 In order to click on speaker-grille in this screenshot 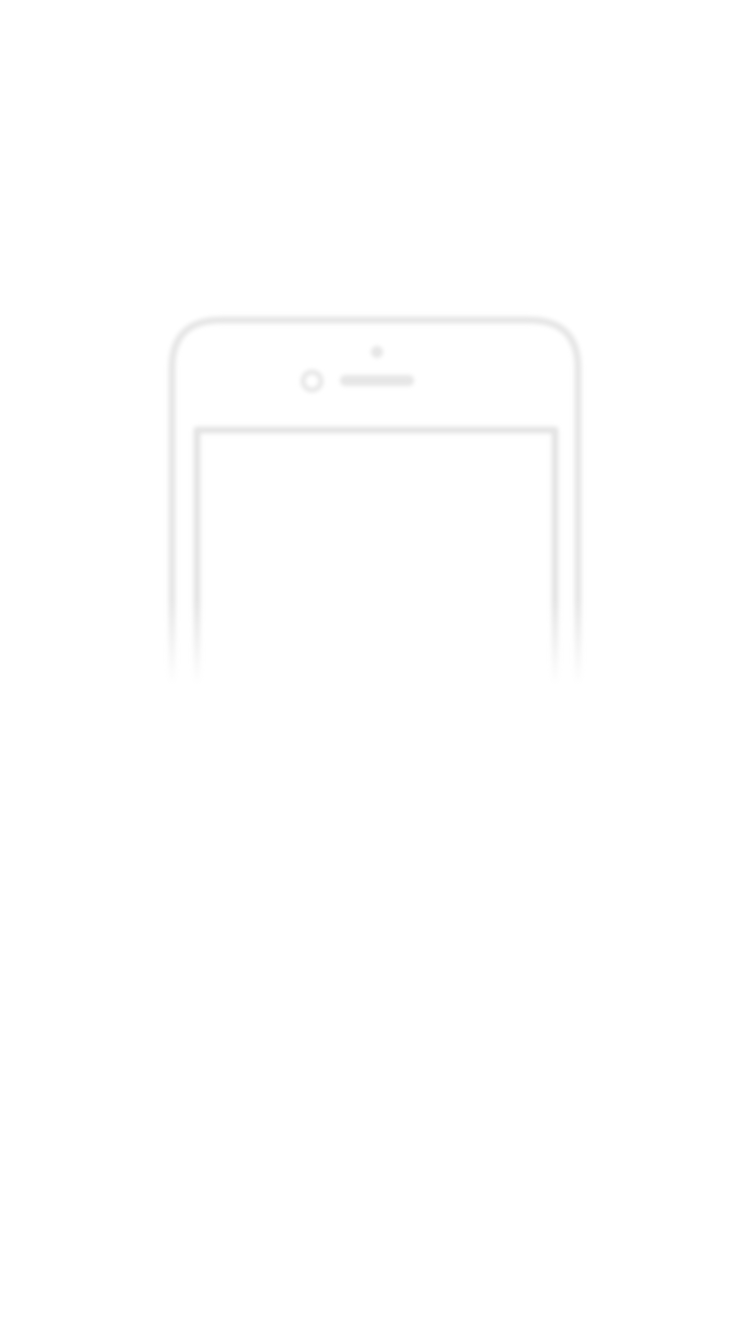, I will do `click(377, 380)`.